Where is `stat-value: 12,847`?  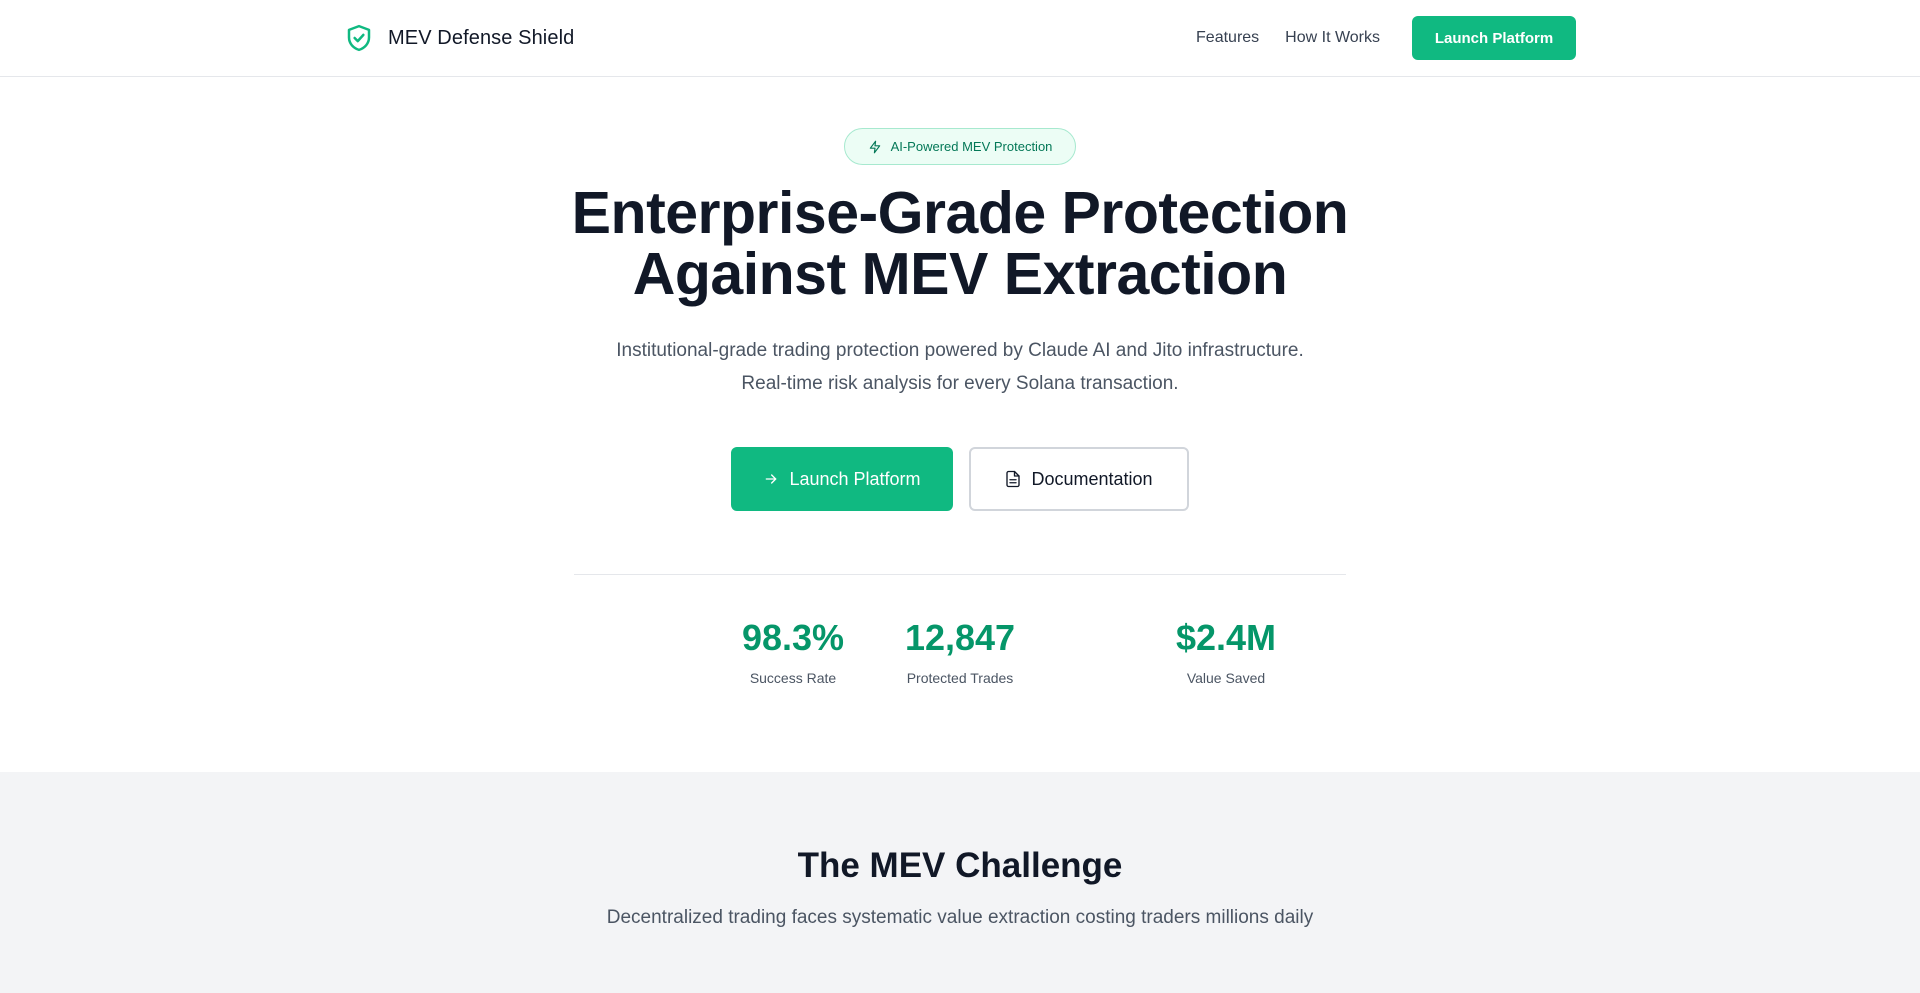 stat-value: 12,847 is located at coordinates (960, 637).